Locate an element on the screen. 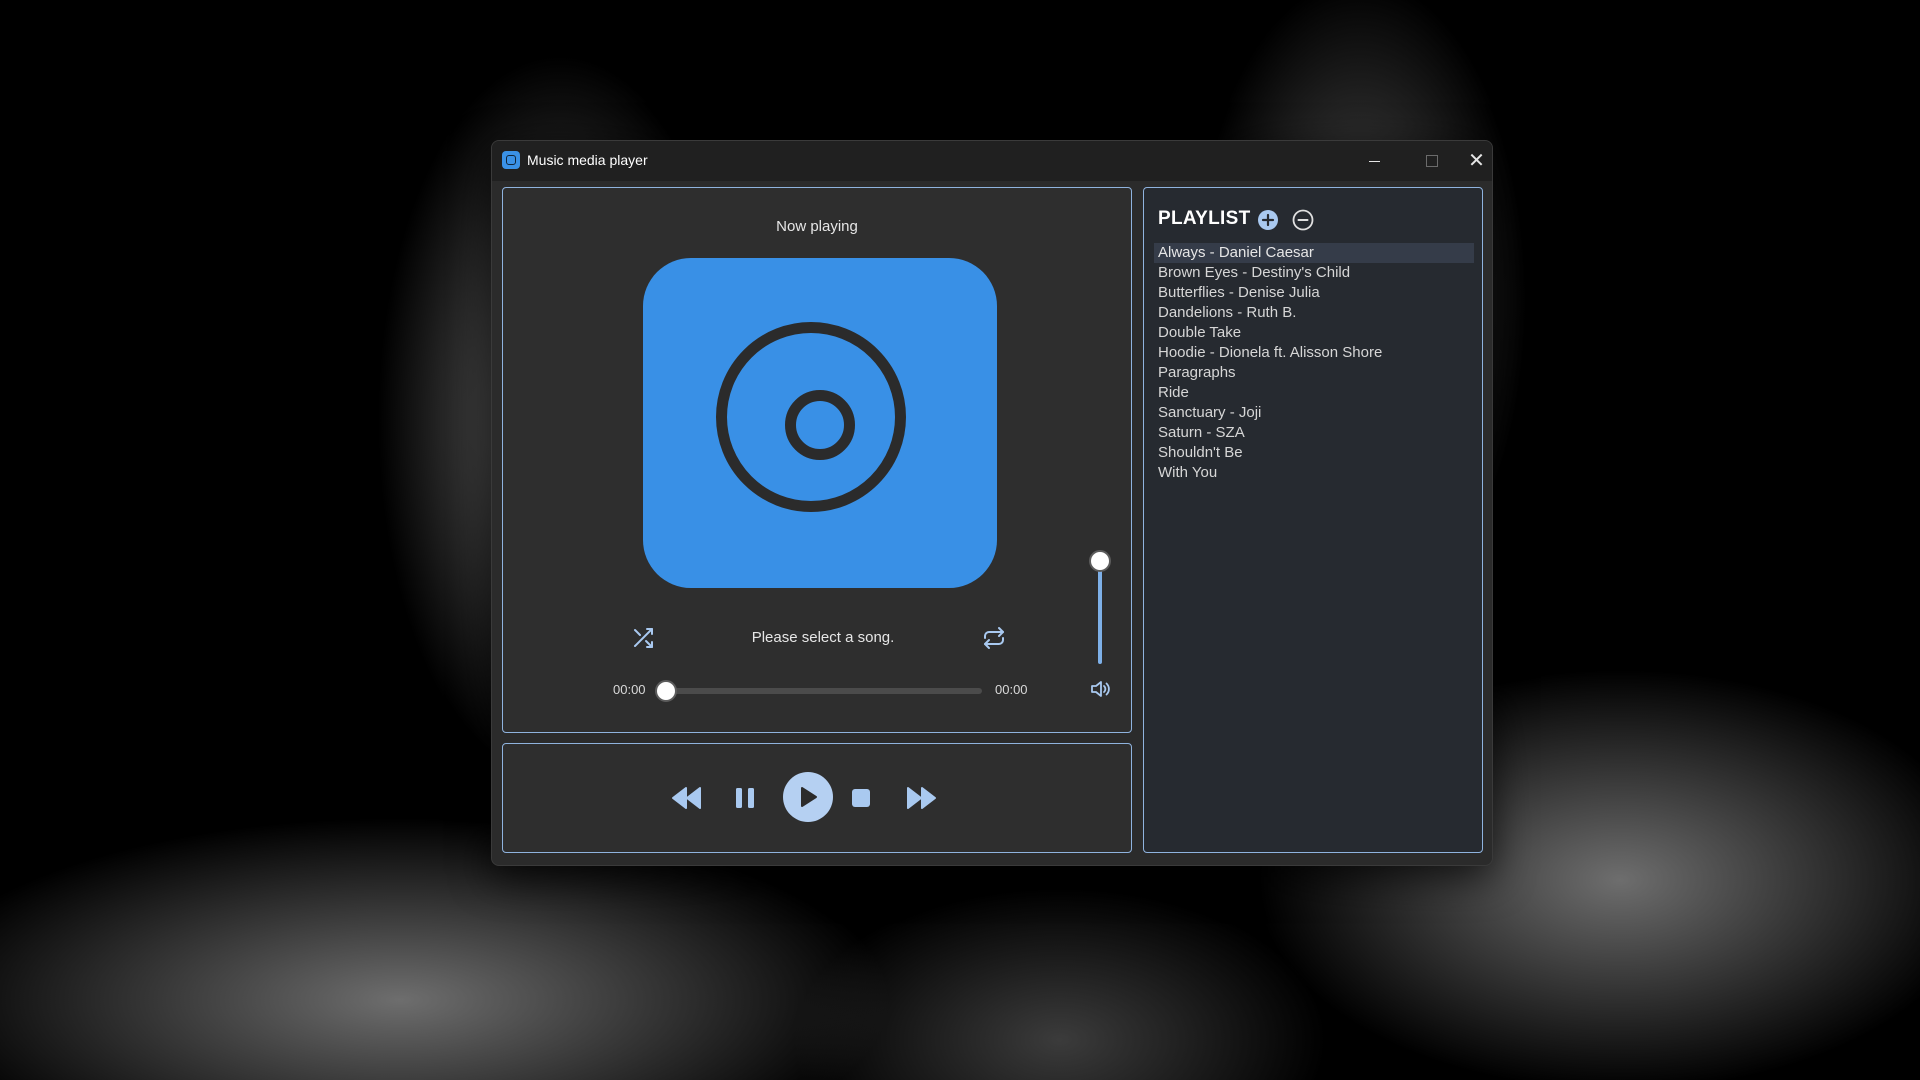  playlist-item: Butterflies - Denise Julia is located at coordinates (1314, 293).